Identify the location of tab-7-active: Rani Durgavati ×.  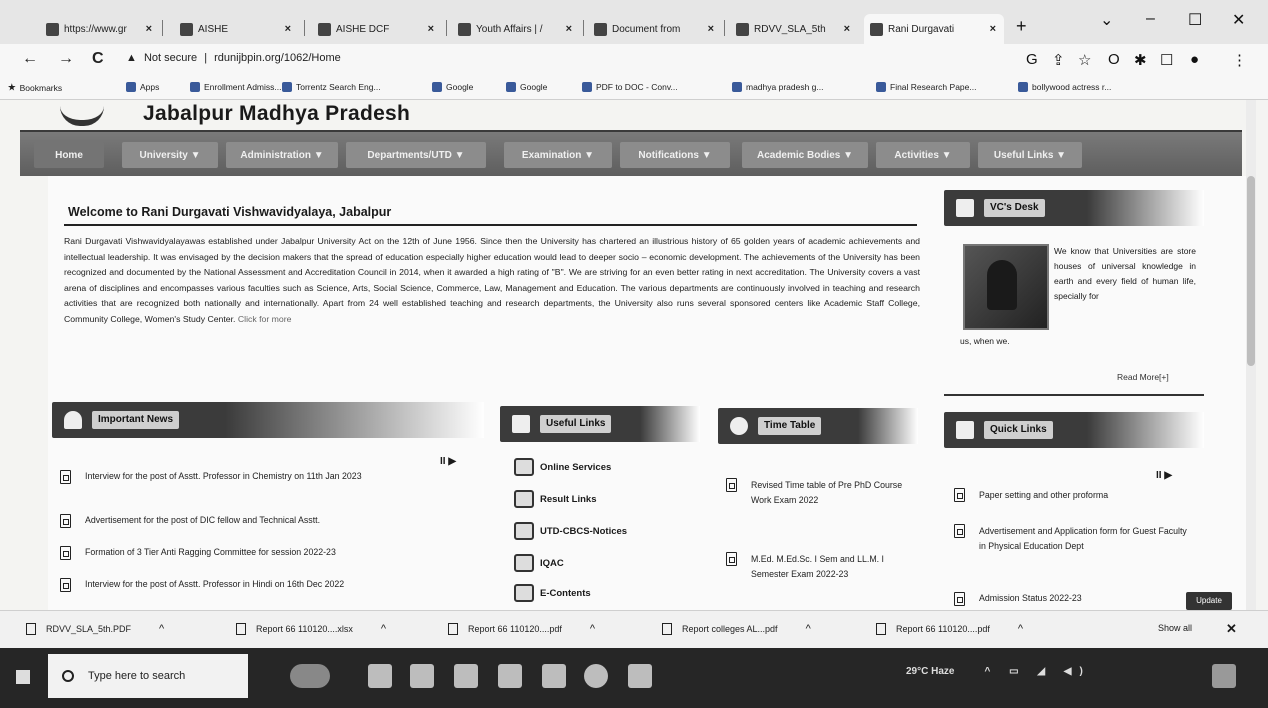
(934, 29).